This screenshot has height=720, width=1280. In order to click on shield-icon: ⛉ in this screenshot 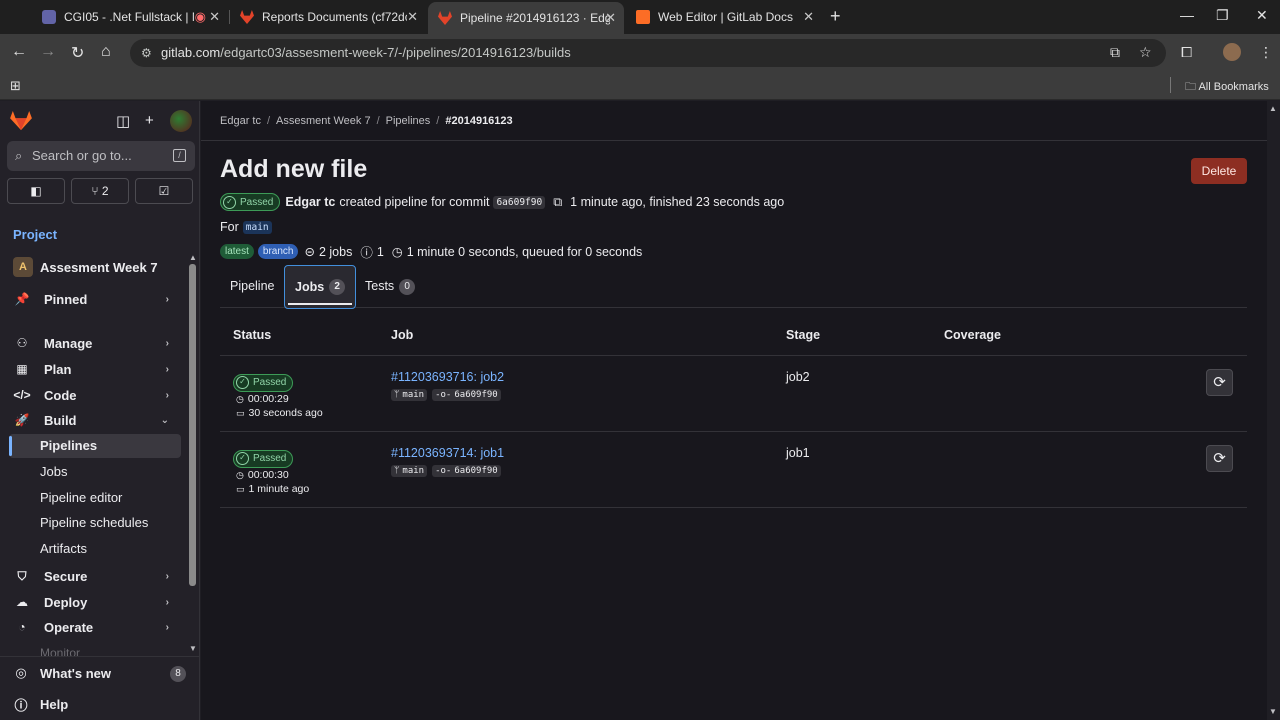, I will do `click(22, 575)`.